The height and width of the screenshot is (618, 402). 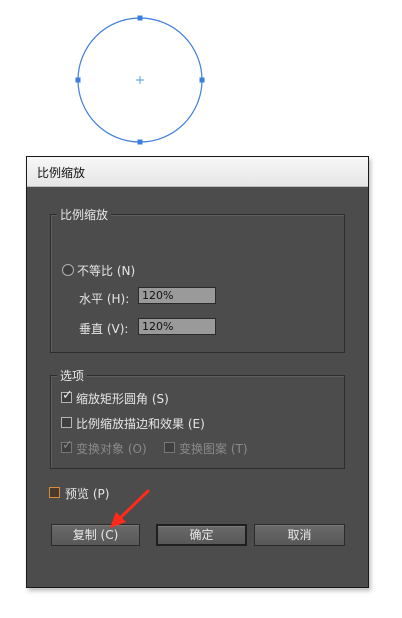 What do you see at coordinates (122, 398) in the screenshot?
I see `scale-corners-label: 缩放矩形圆角 (S)` at bounding box center [122, 398].